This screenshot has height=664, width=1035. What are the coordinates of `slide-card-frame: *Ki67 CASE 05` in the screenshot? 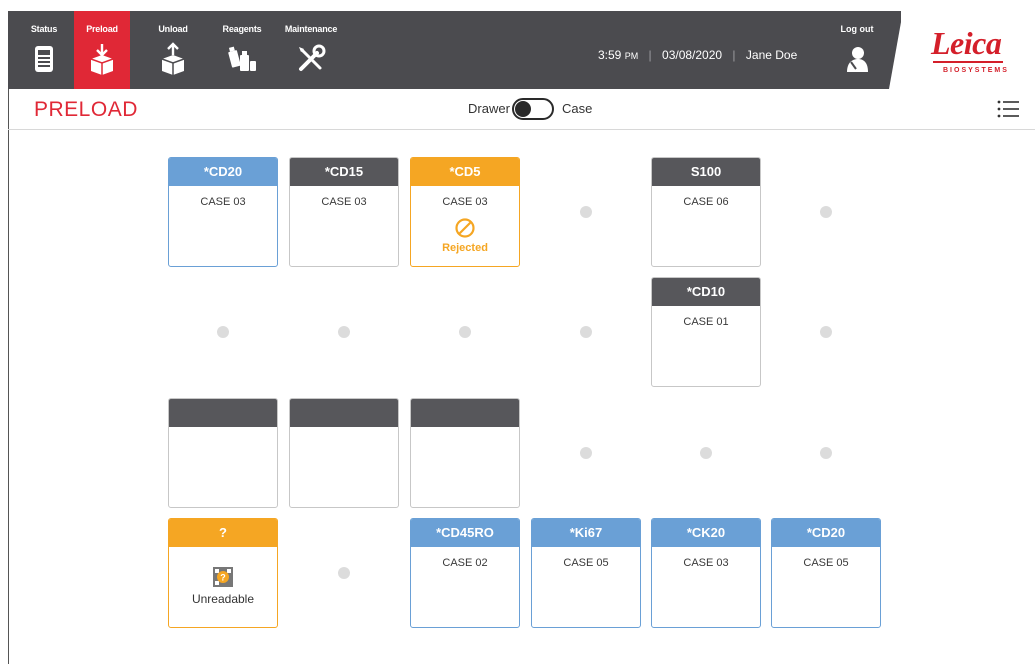 It's located at (586, 573).